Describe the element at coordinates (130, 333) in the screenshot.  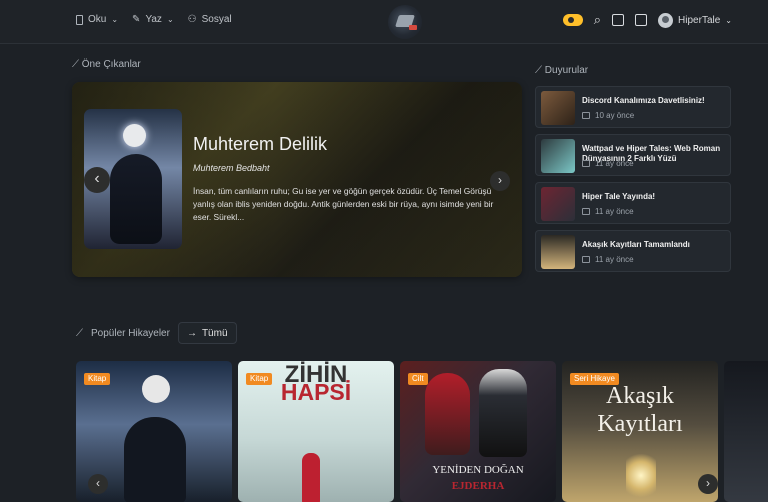
I see `popular-title: Popüler Hikayeler` at that location.